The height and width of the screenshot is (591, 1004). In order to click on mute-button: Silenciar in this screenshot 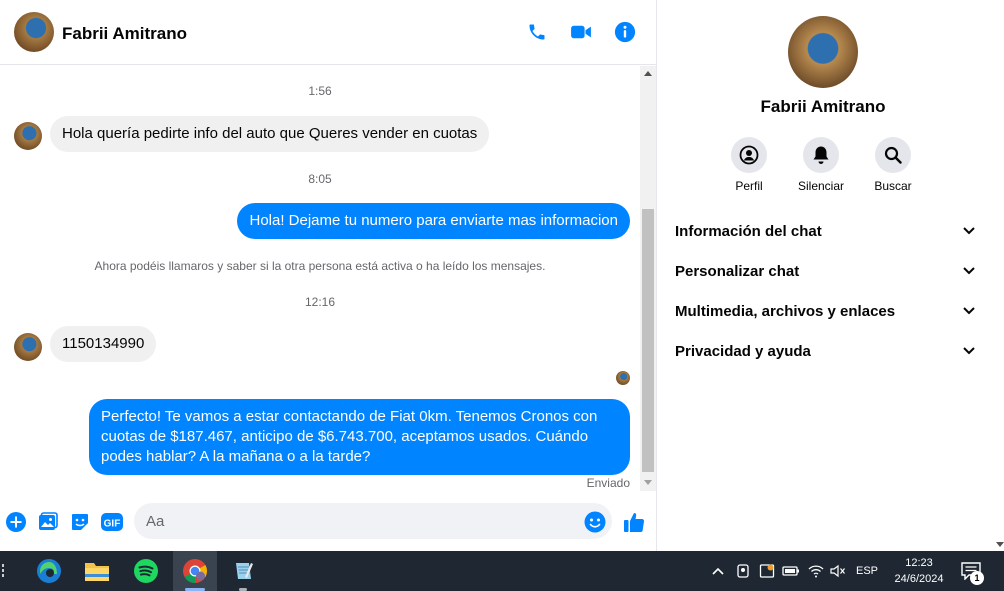, I will do `click(821, 165)`.